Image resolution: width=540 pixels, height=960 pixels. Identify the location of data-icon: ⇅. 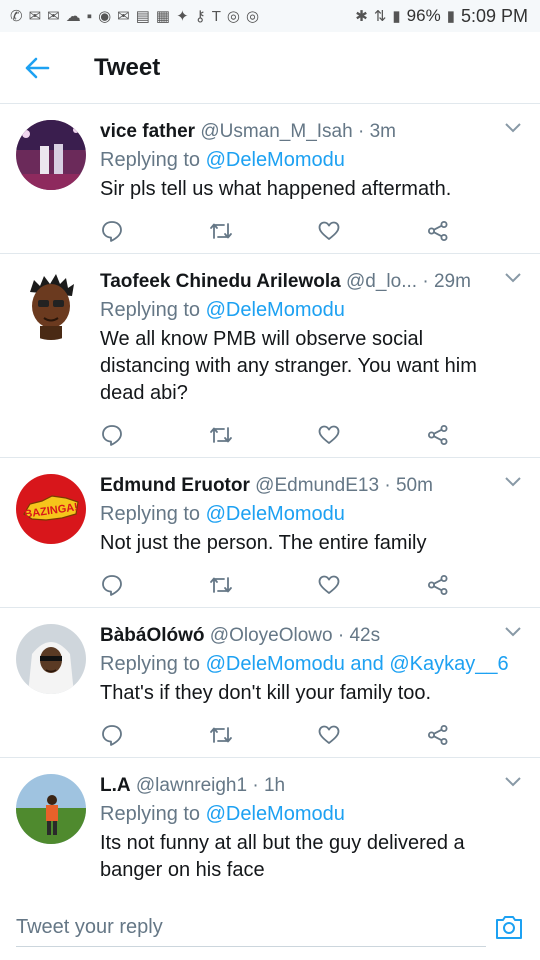
(380, 16).